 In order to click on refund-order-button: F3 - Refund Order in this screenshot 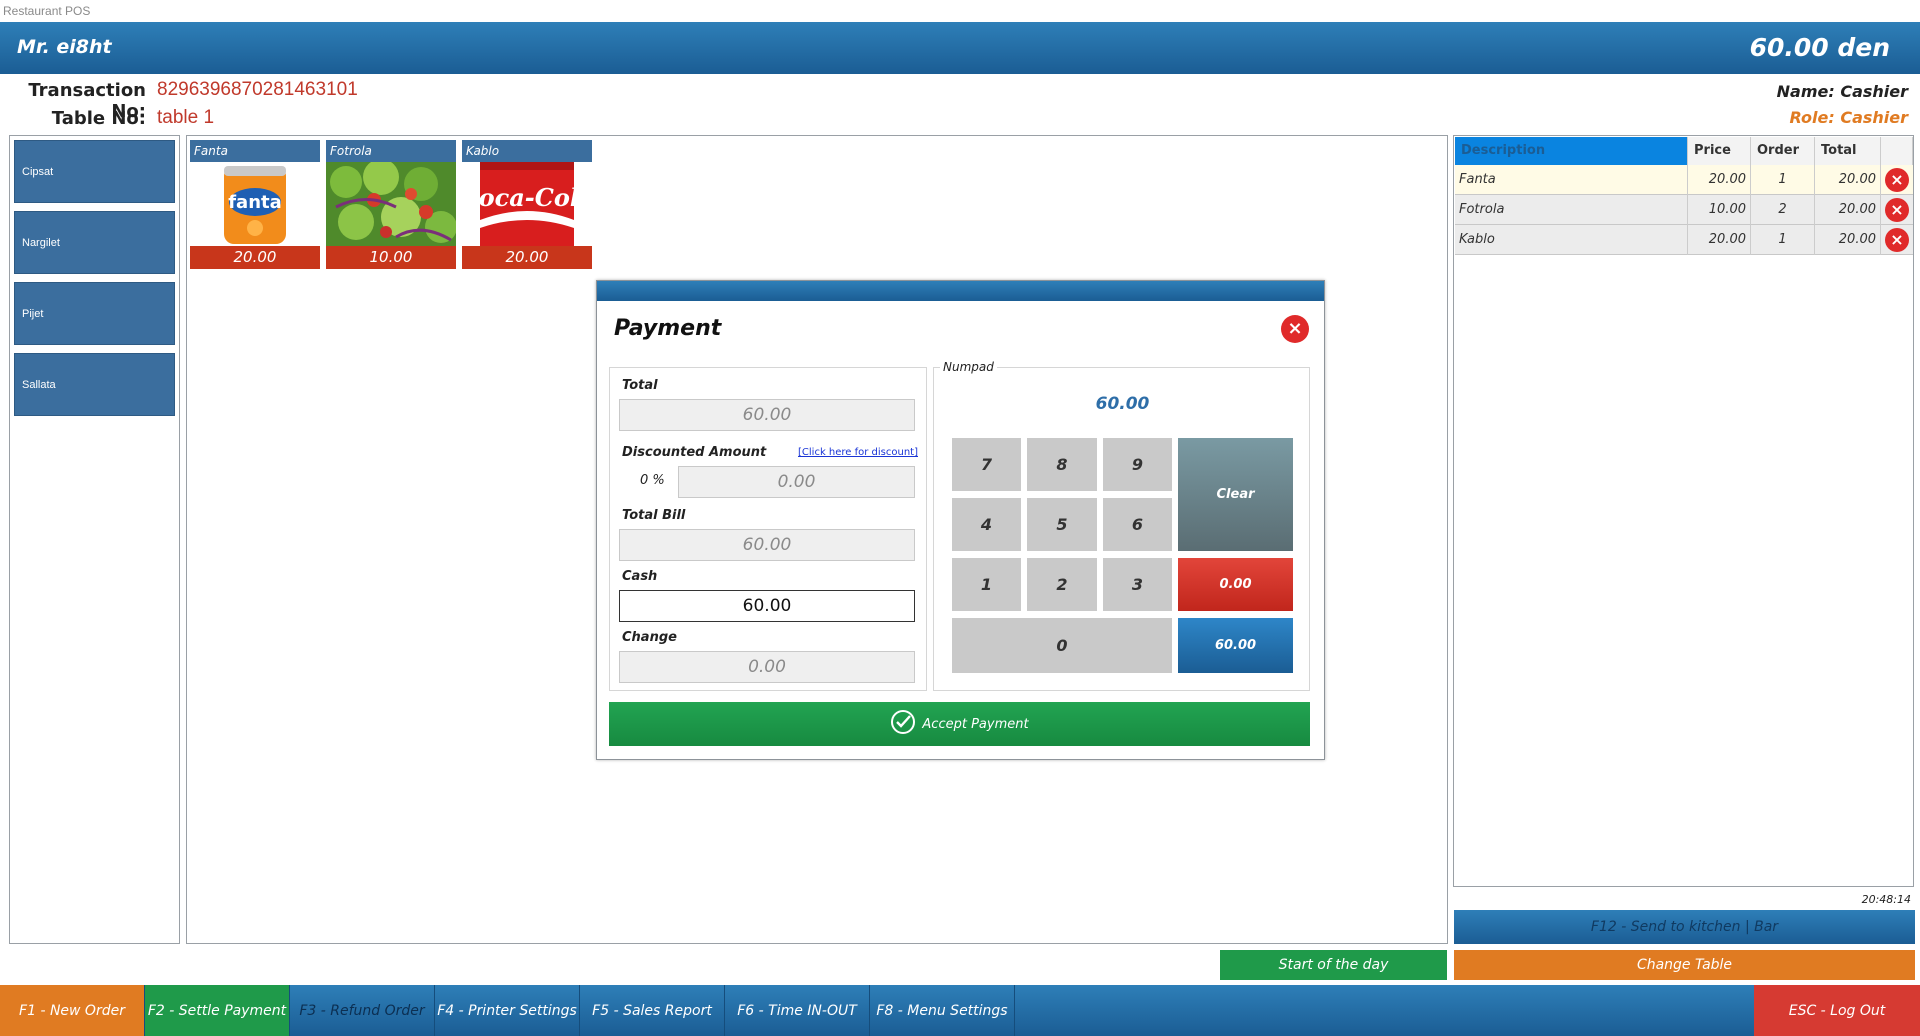, I will do `click(362, 1010)`.